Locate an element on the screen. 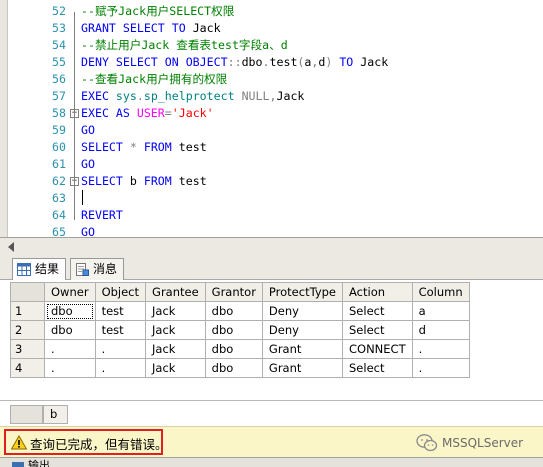  code-line: 58−EXEC AS USER='Jack' is located at coordinates (271, 113).